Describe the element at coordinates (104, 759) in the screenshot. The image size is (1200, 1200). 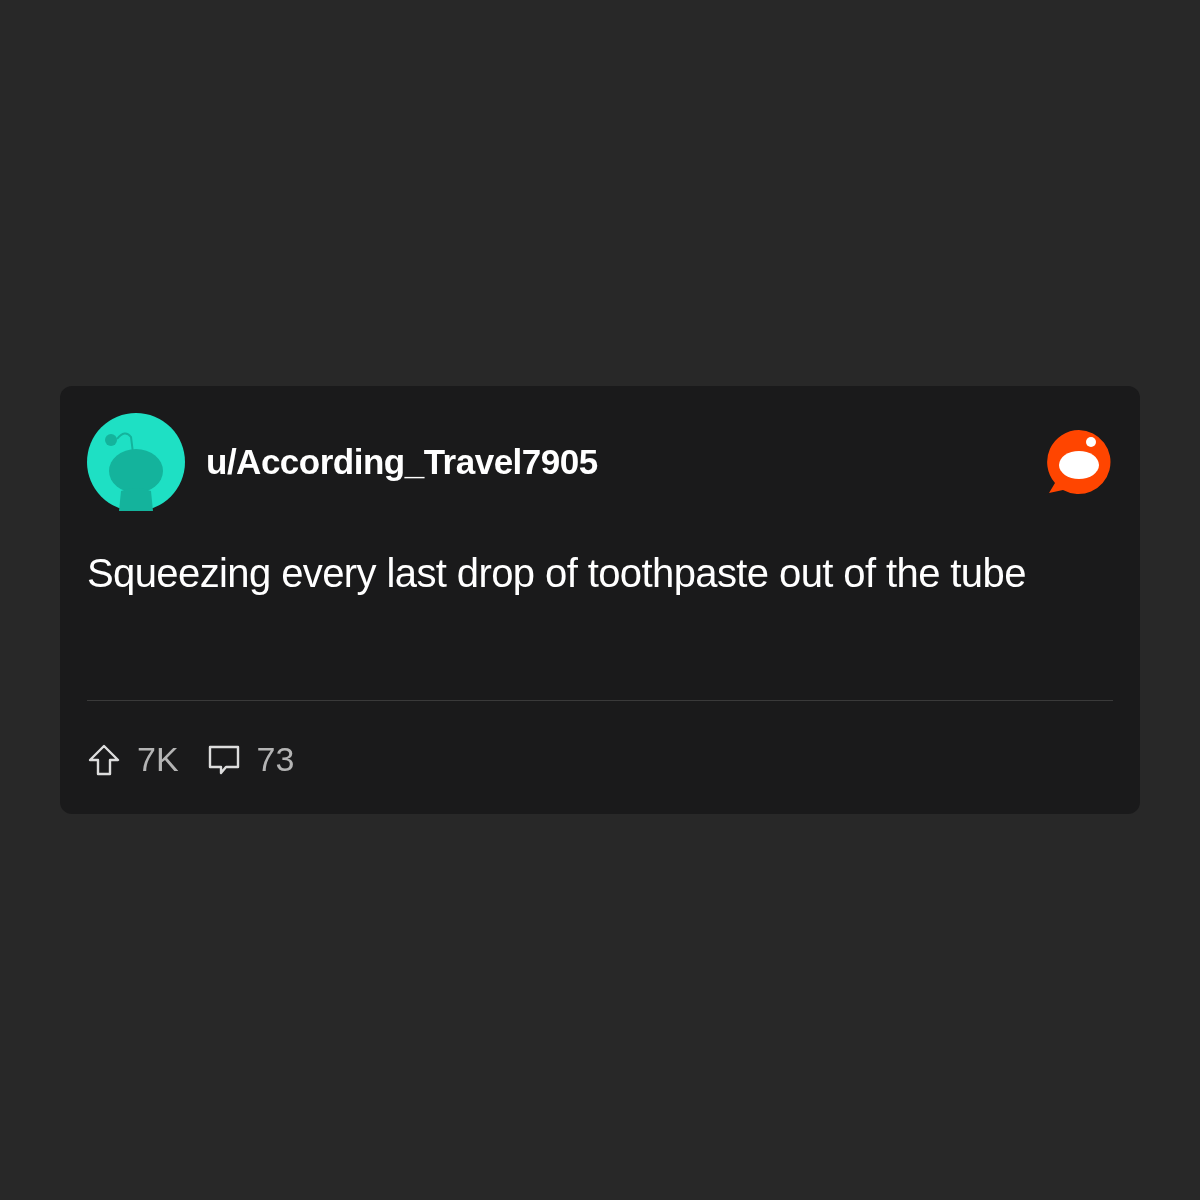
I see `upvote-icon` at that location.